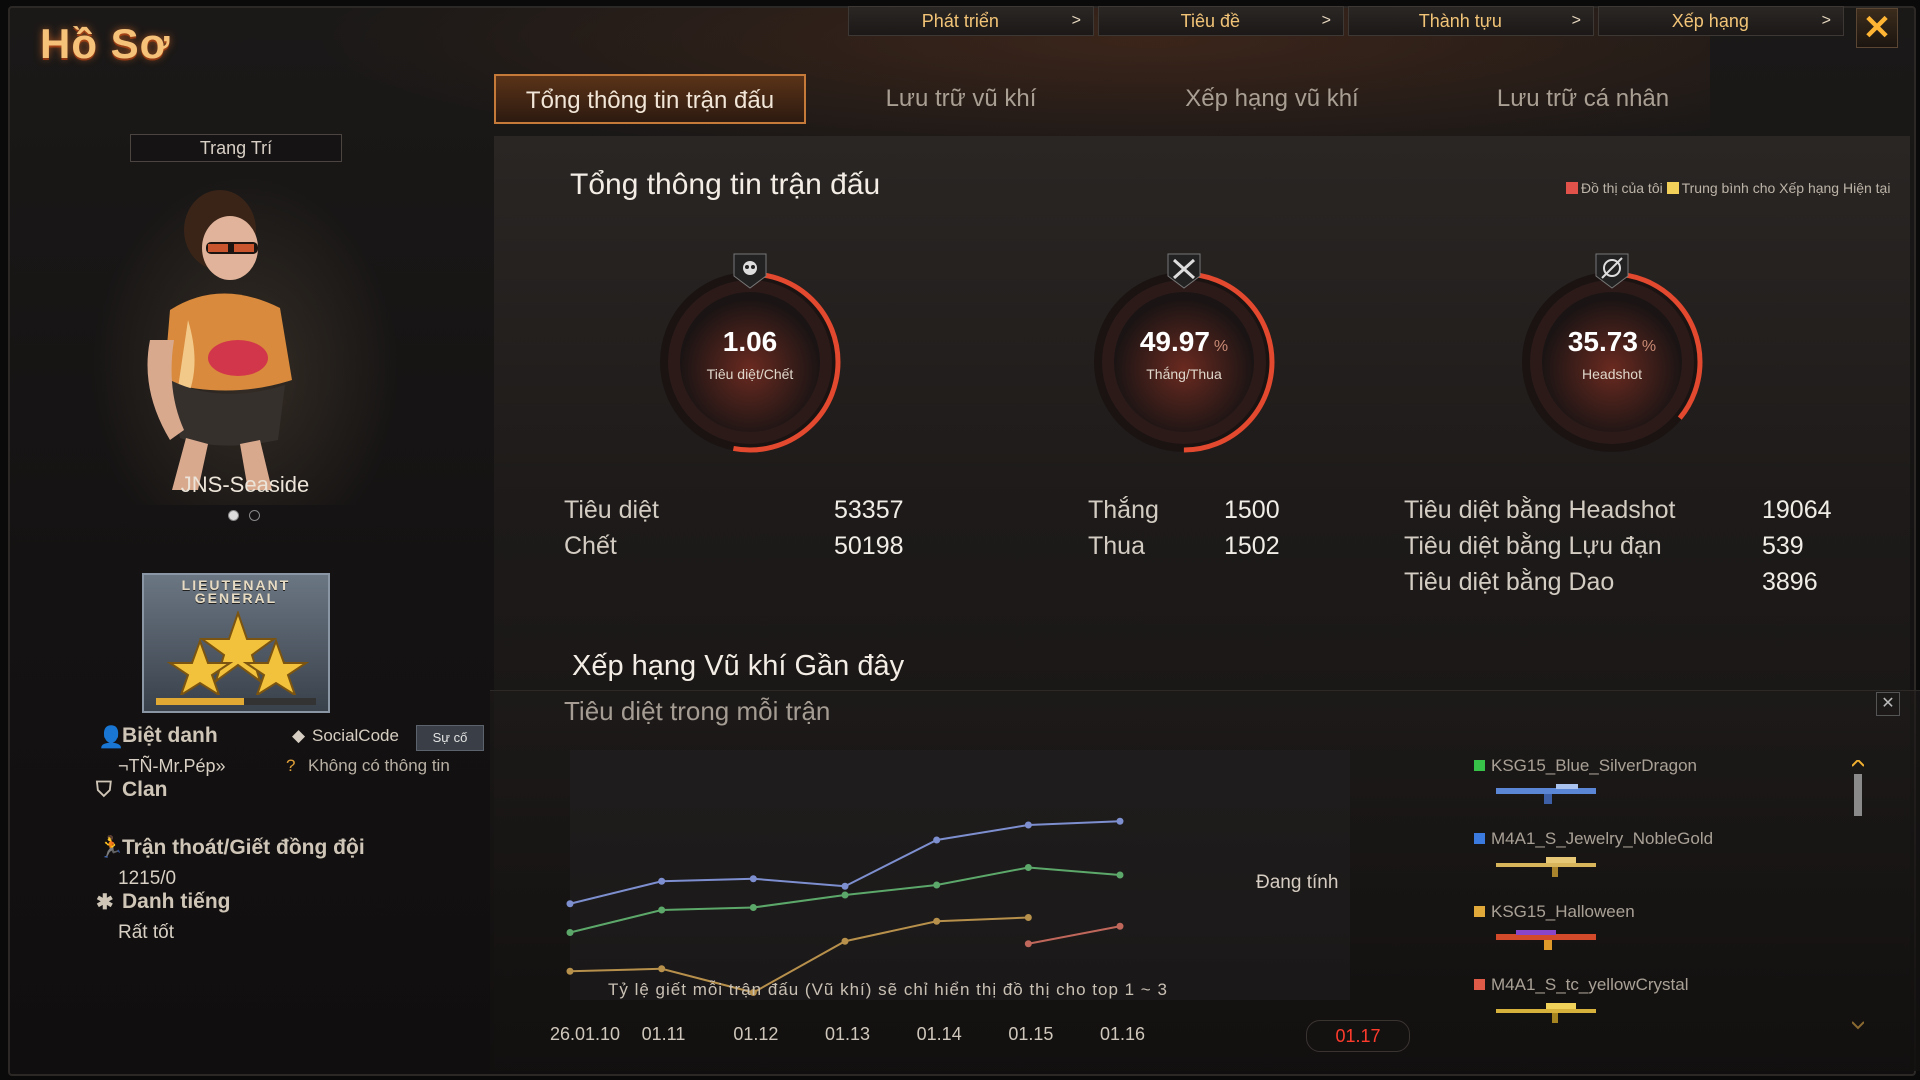 This screenshot has width=1920, height=1080. What do you see at coordinates (105, 902) in the screenshot?
I see `reputation-icon: ✱` at bounding box center [105, 902].